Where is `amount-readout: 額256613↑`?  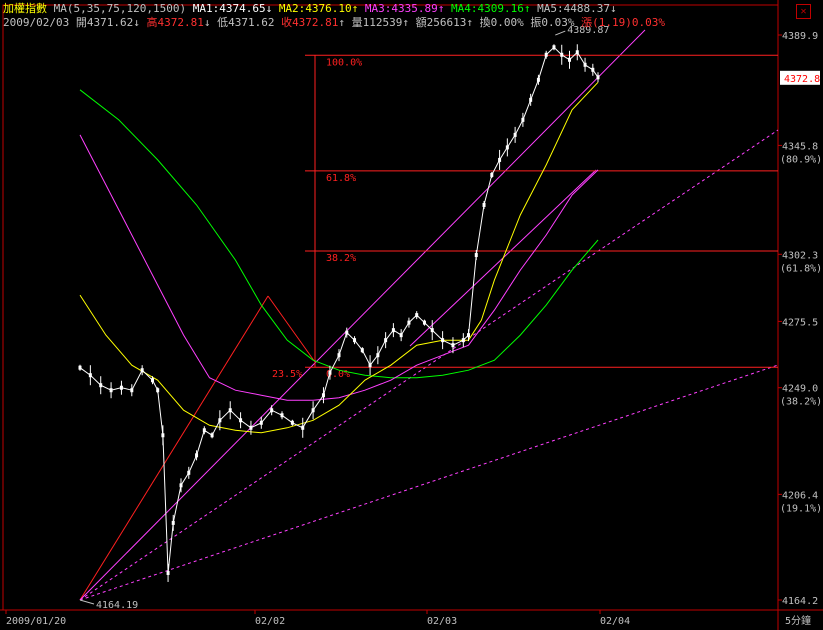 amount-readout: 額256613↑ is located at coordinates (444, 22).